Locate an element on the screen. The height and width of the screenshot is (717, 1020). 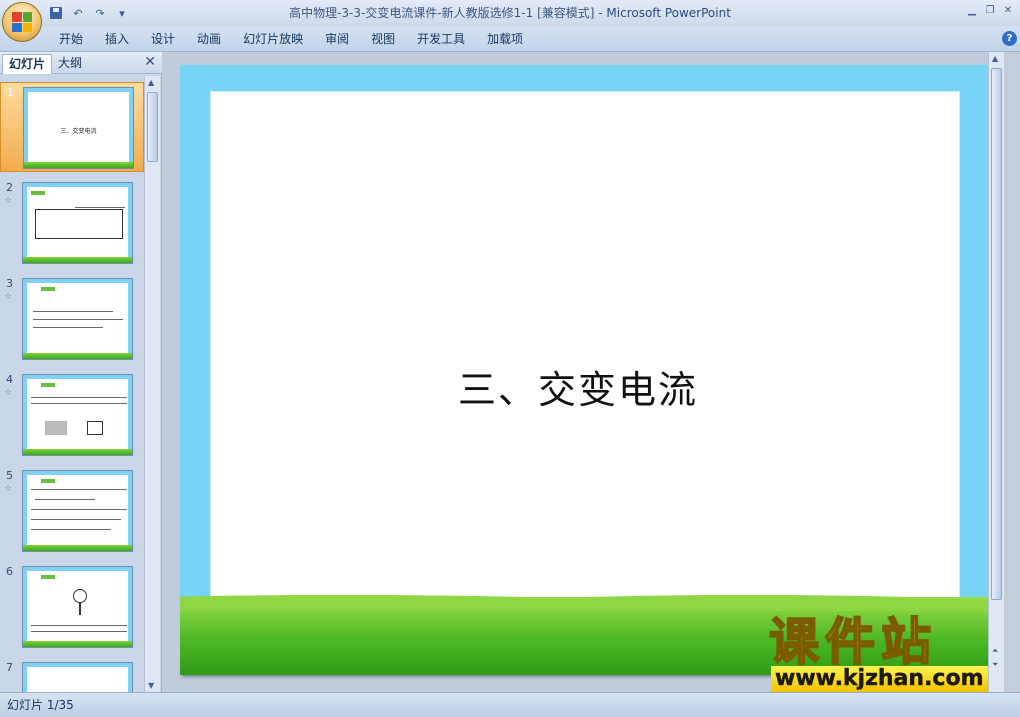
thumbnail-number: 5 is located at coordinates (9, 475).